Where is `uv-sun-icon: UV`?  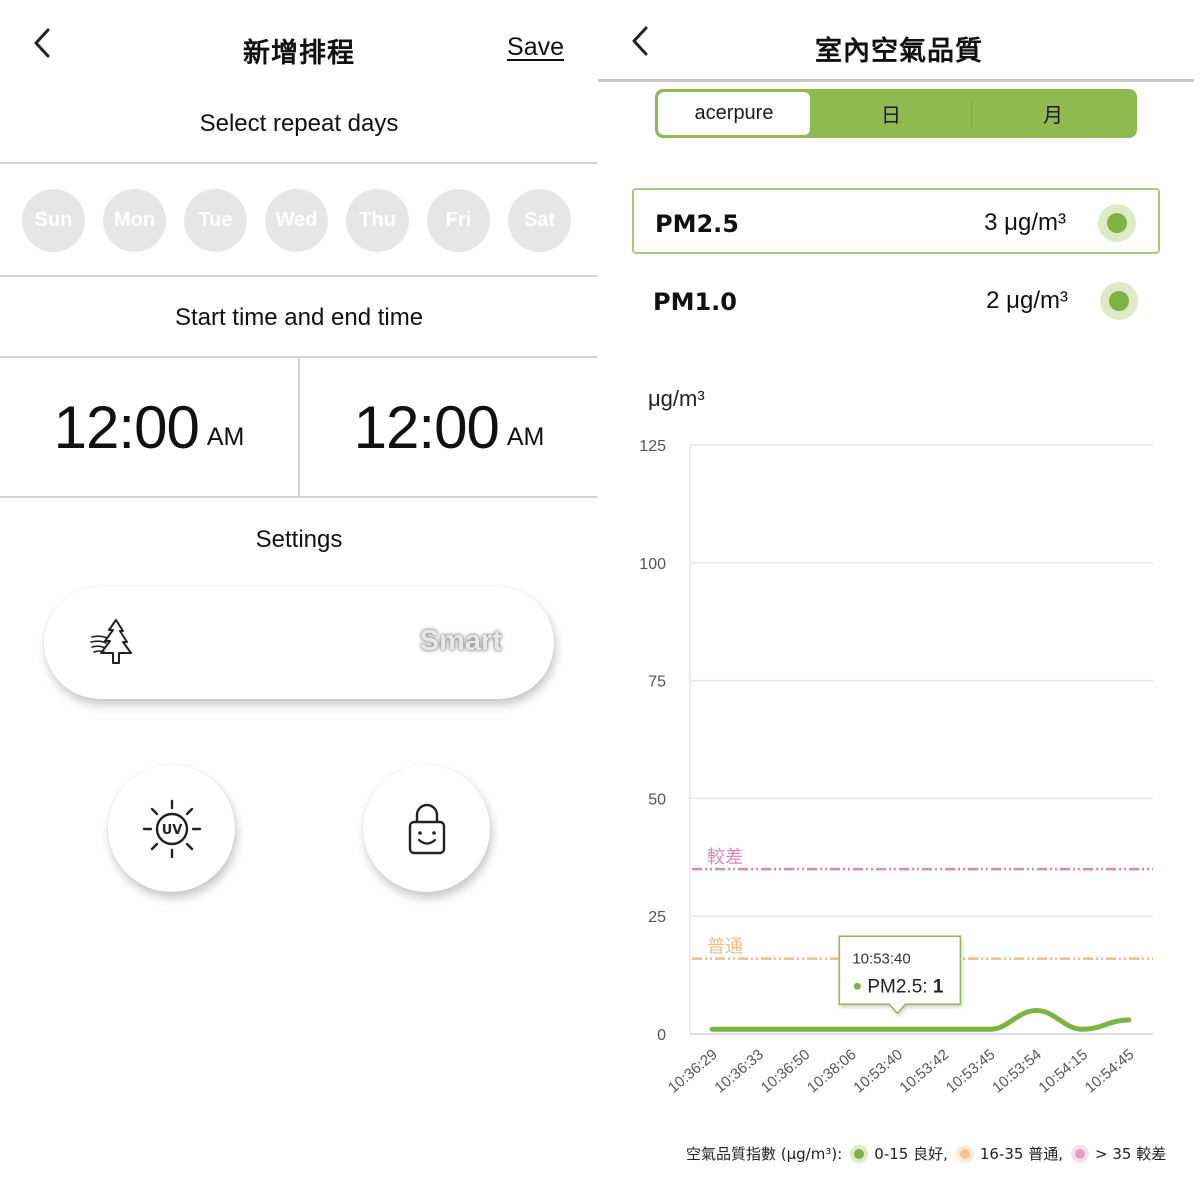
uv-sun-icon: UV is located at coordinates (171, 828).